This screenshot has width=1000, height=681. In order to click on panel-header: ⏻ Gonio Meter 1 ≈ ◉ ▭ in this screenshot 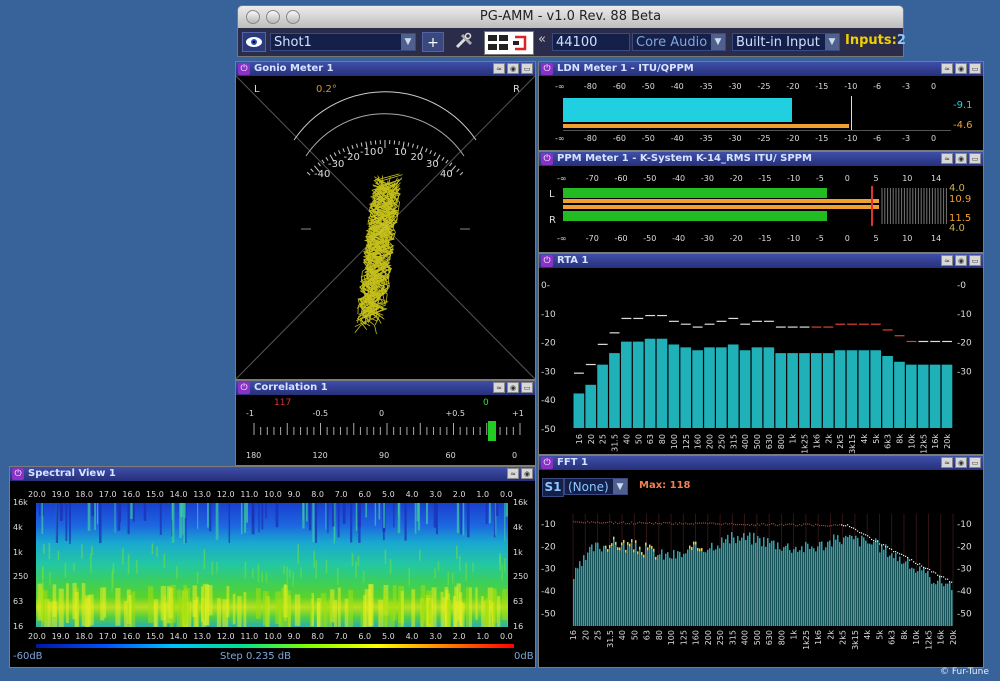, I will do `click(385, 69)`.